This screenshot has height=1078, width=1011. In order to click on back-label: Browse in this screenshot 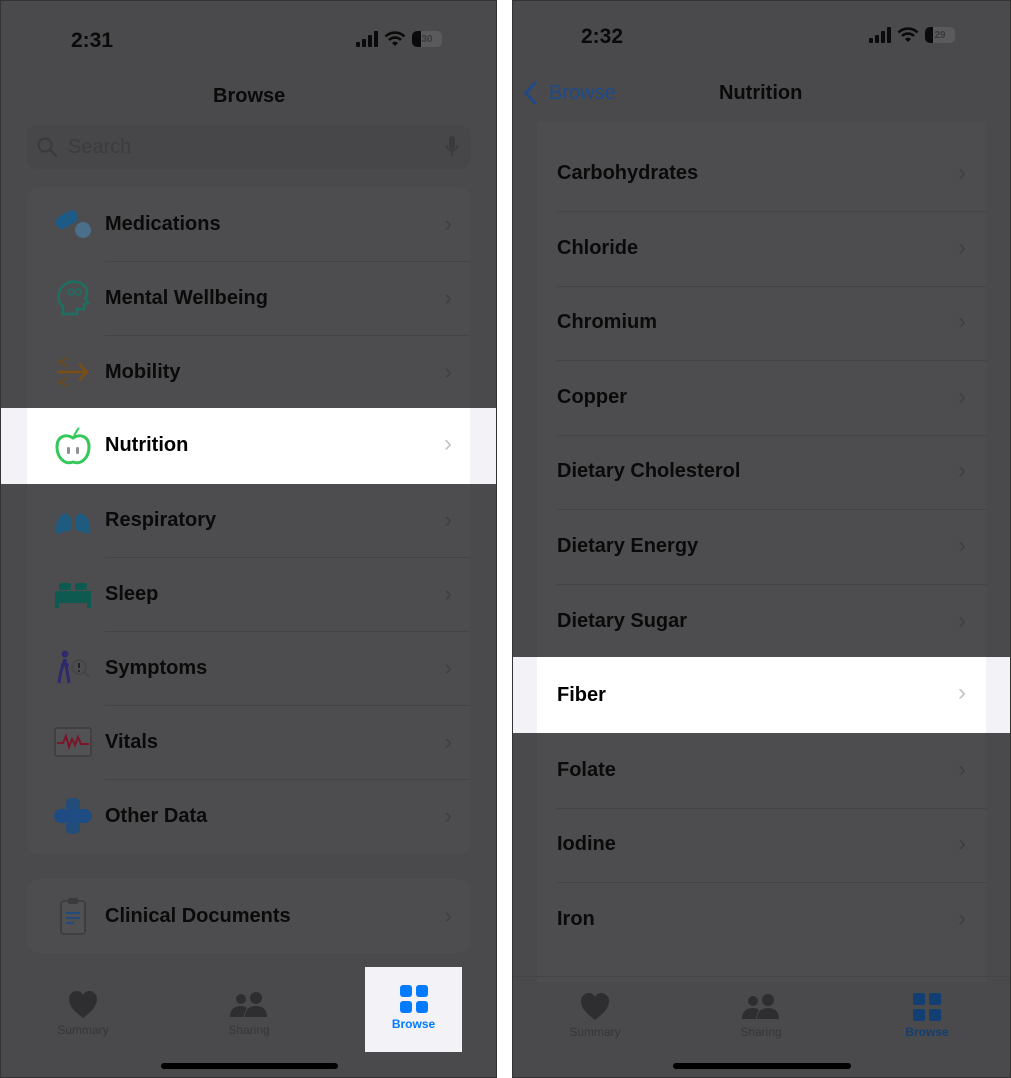, I will do `click(582, 92)`.